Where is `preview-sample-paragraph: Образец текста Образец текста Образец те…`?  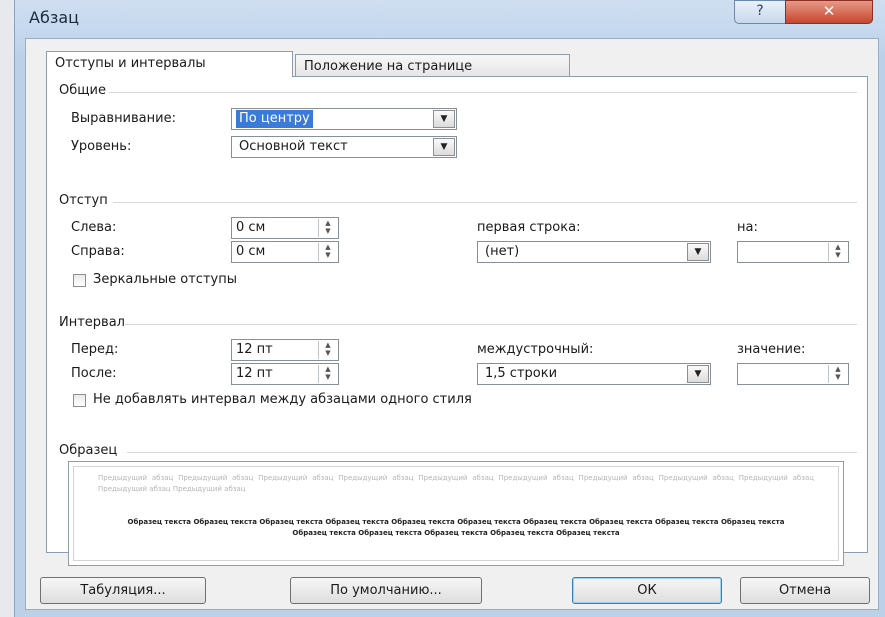 preview-sample-paragraph: Образец текста Образец текста Образец те… is located at coordinates (456, 527).